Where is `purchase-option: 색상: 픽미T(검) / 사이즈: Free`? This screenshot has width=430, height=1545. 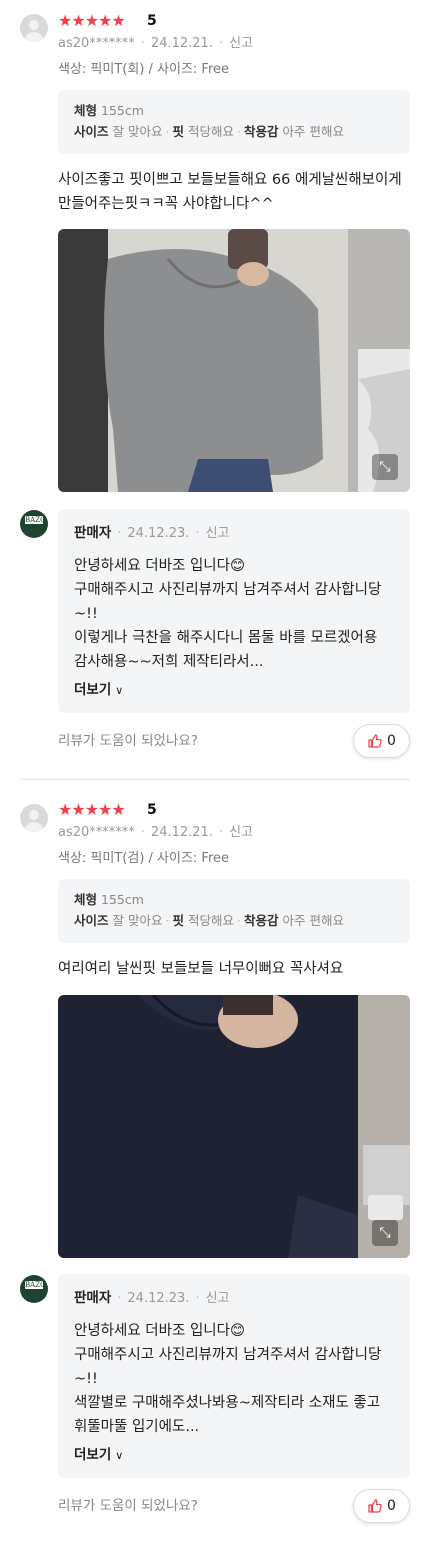 purchase-option: 색상: 픽미T(검) / 사이즈: Free is located at coordinates (144, 858).